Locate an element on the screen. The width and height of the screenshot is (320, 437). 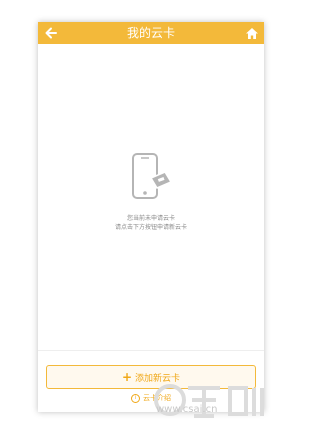
back-button is located at coordinates (51, 33).